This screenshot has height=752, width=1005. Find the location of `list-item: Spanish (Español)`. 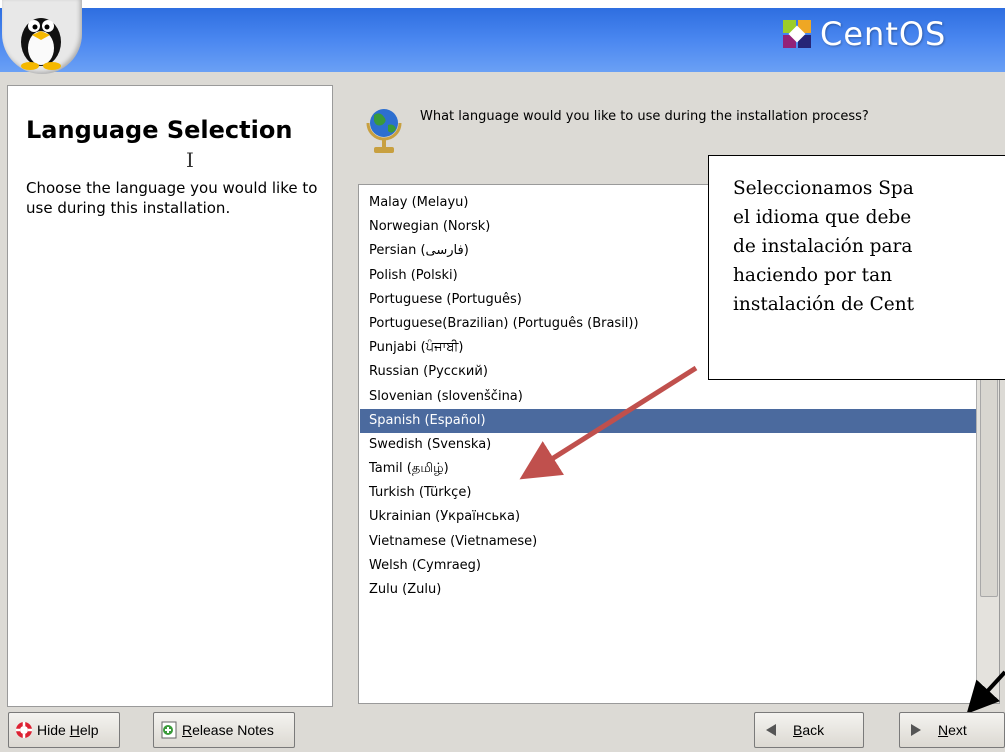

list-item: Spanish (Español) is located at coordinates (668, 420).